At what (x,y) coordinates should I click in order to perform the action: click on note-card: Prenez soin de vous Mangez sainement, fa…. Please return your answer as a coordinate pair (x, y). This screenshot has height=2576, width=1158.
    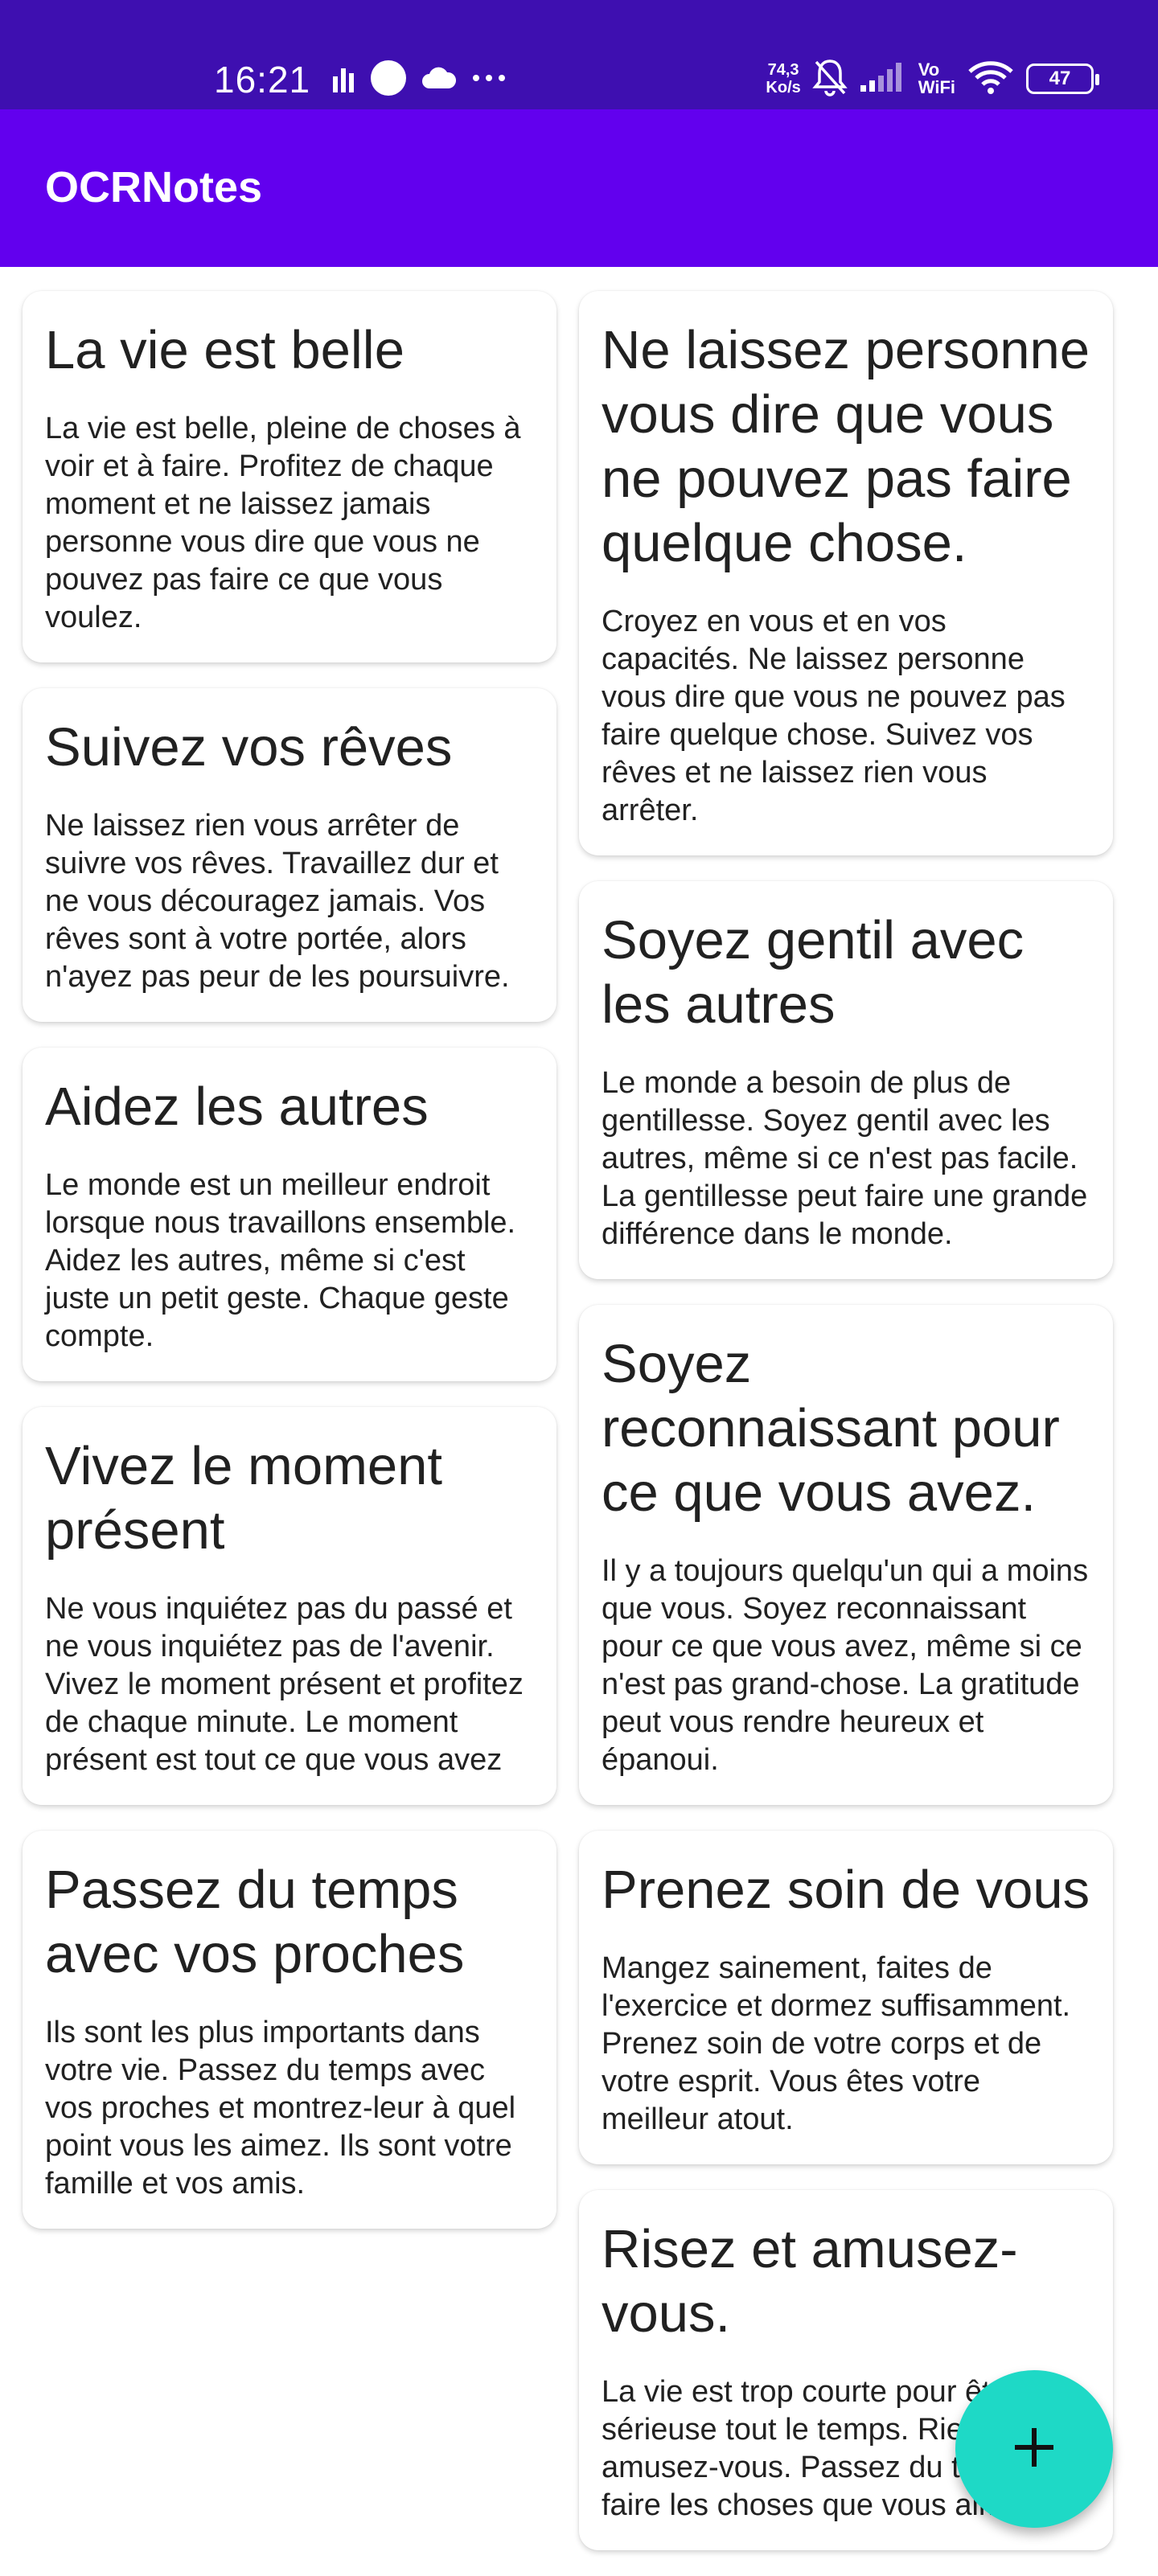
    Looking at the image, I should click on (846, 1997).